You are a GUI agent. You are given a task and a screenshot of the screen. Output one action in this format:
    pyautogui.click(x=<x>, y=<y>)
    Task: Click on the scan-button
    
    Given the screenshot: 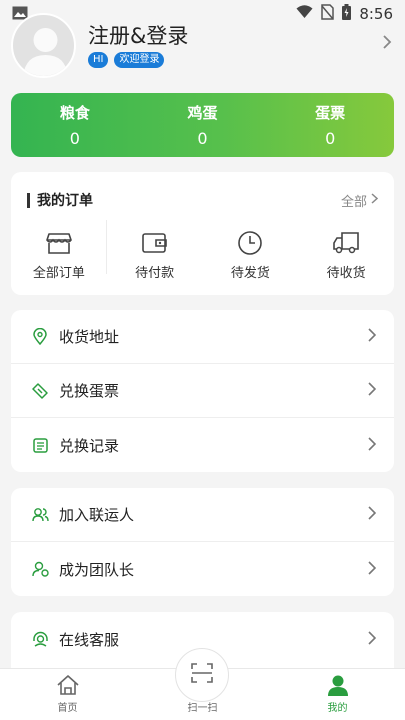 What is the action you would take?
    pyautogui.click(x=202, y=675)
    